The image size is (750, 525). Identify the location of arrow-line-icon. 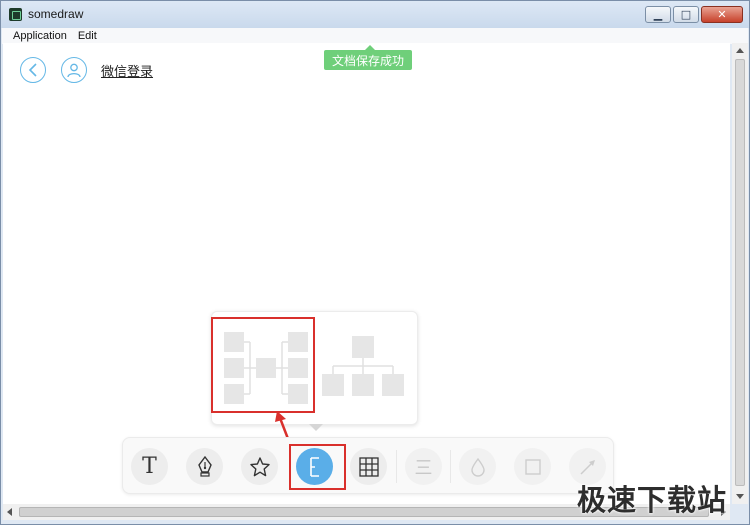
(587, 467).